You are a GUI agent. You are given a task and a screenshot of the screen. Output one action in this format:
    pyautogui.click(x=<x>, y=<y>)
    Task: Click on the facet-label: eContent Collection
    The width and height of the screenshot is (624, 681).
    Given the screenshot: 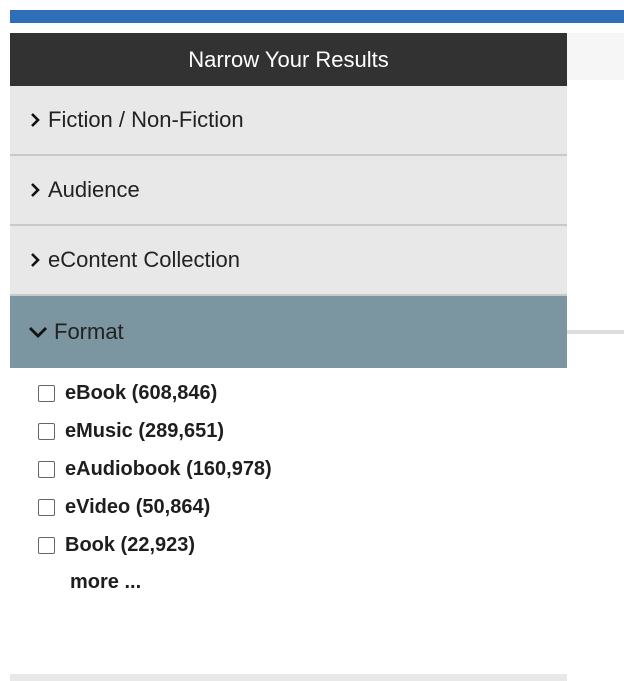 What is the action you would take?
    pyautogui.click(x=144, y=259)
    